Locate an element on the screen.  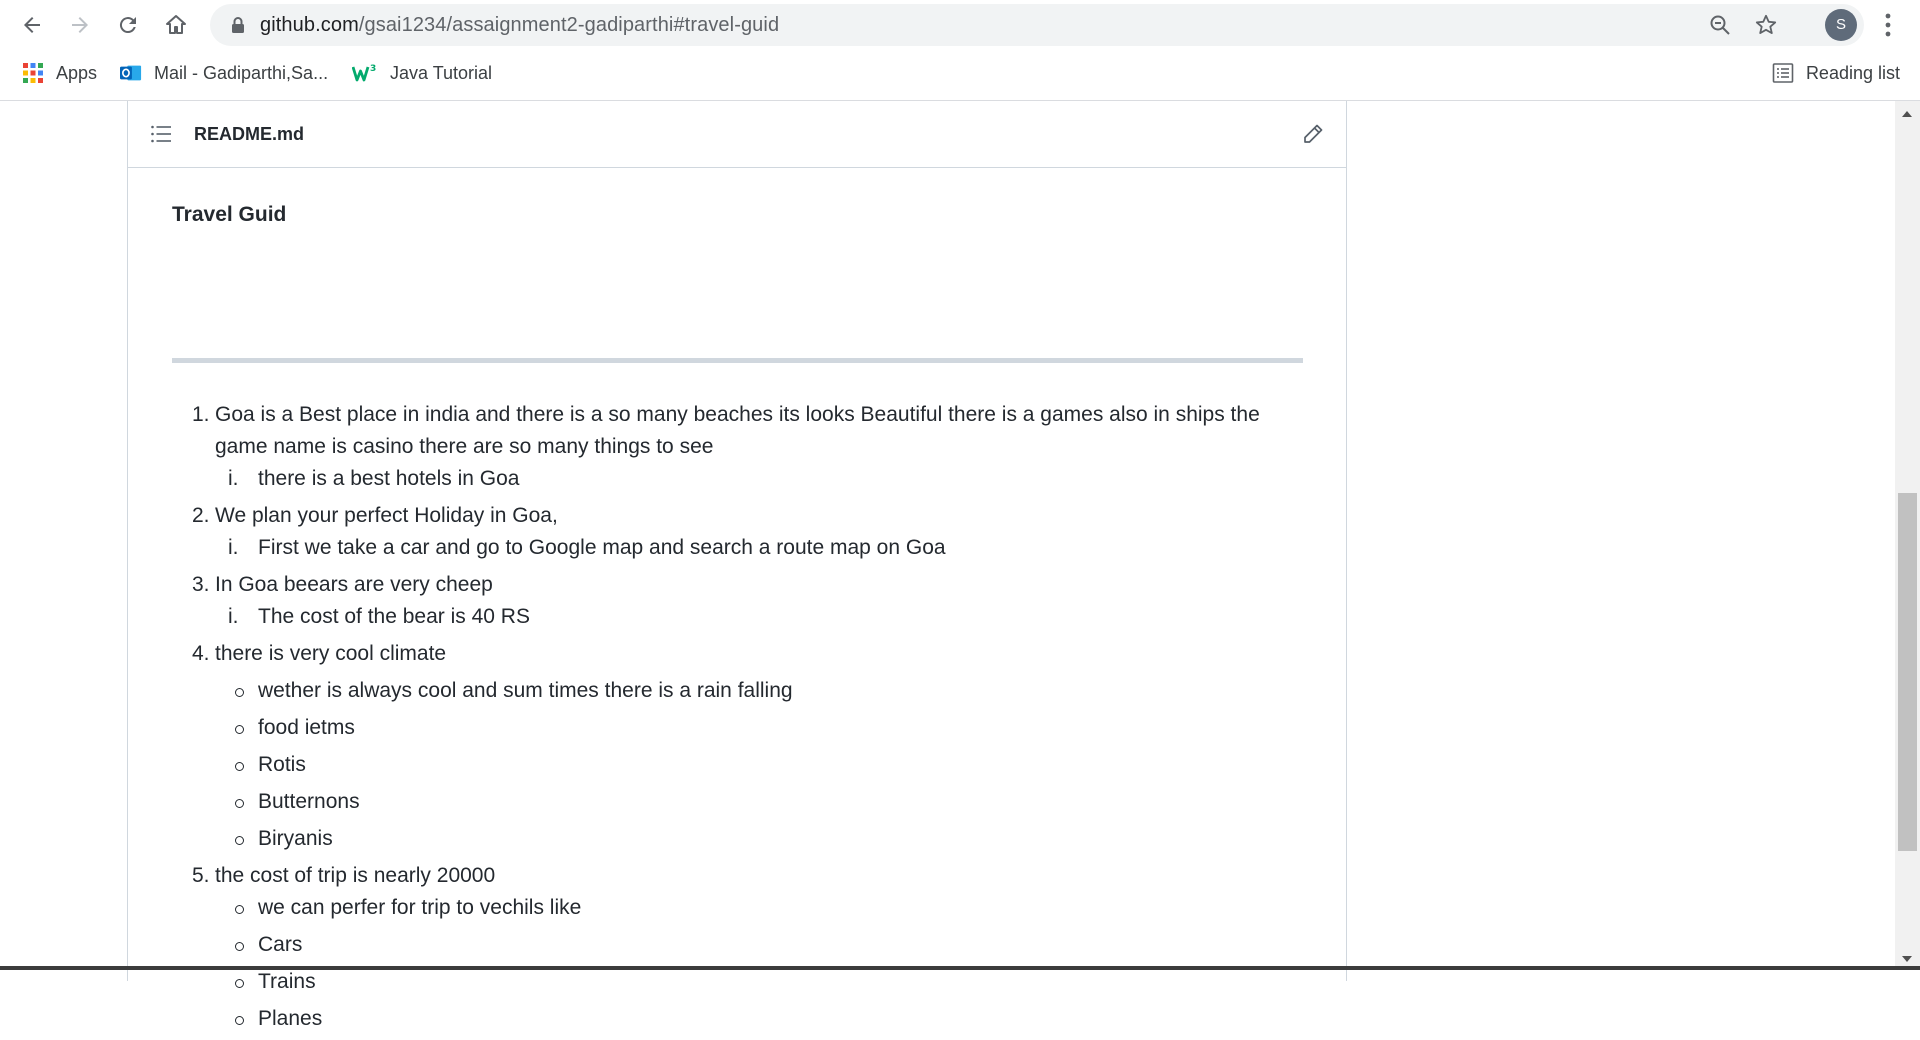
reading-list-label: Reading list is located at coordinates (1852, 72).